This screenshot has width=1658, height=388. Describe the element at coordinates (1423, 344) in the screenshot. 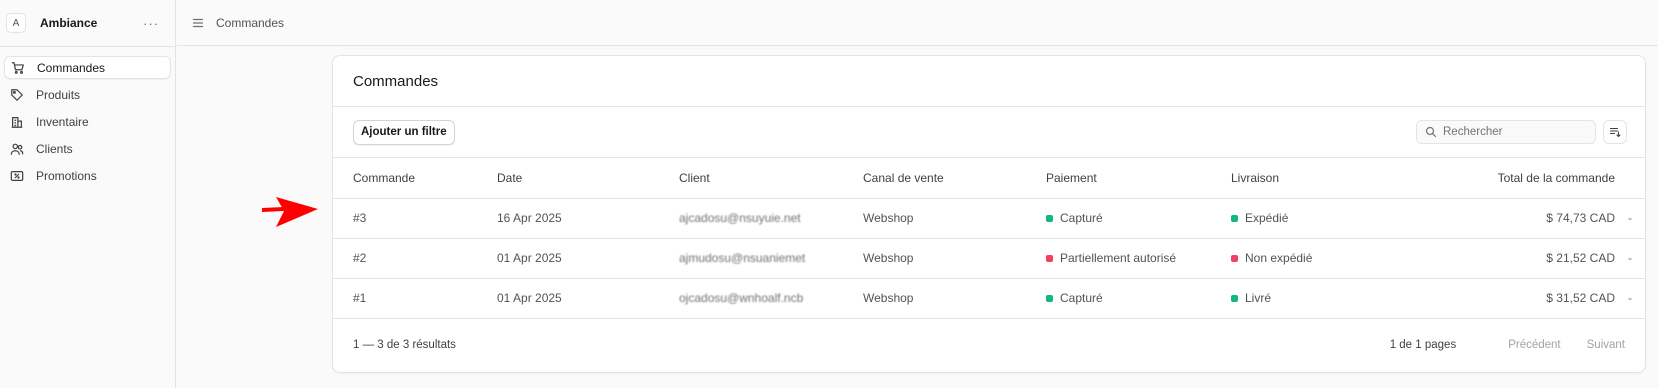

I see `page-indicator: 1 de 1 pages` at that location.